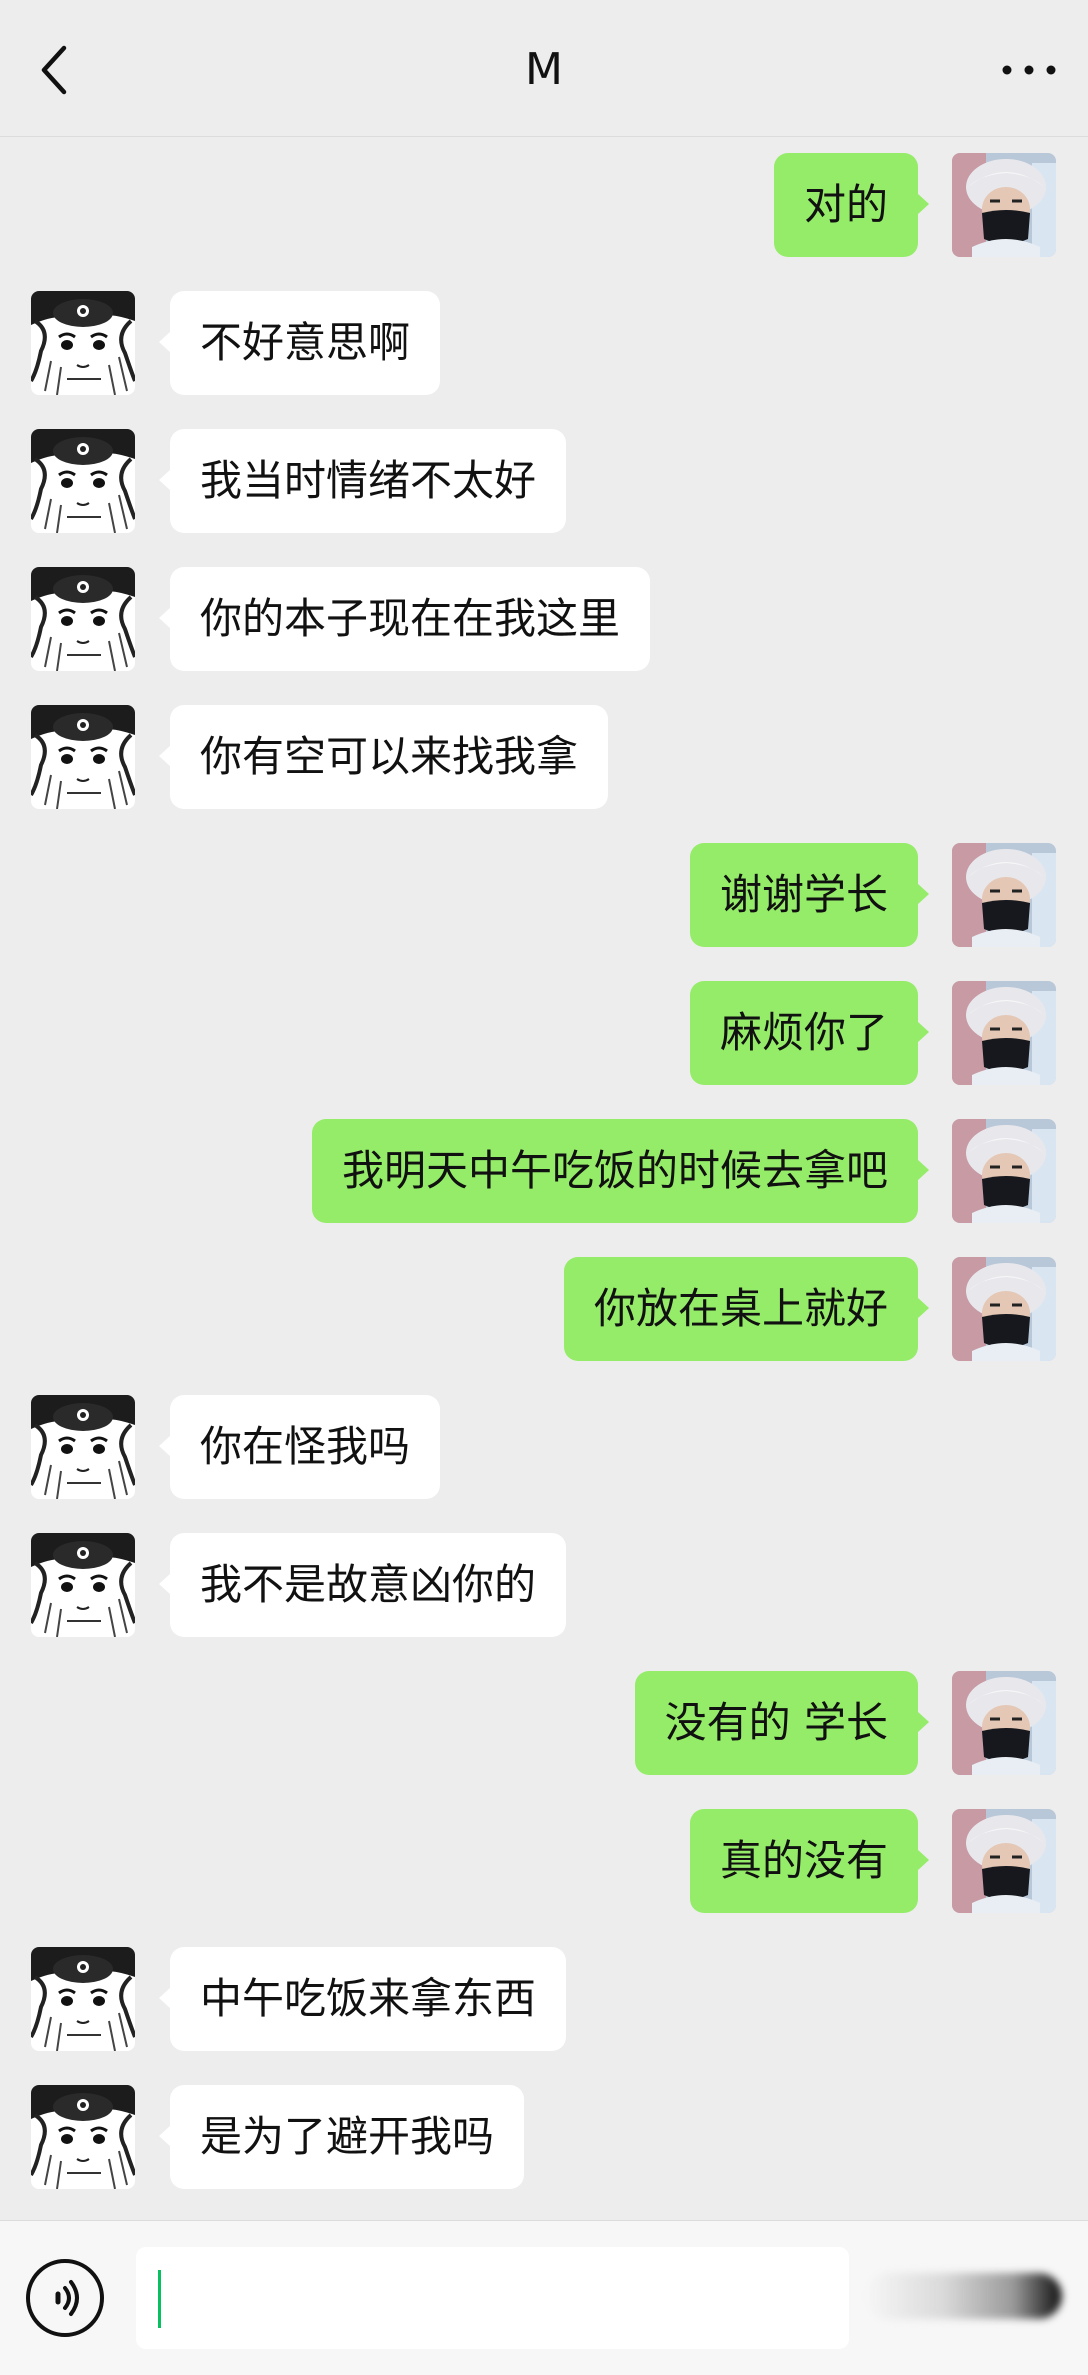 The height and width of the screenshot is (2375, 1088). Describe the element at coordinates (544, 343) in the screenshot. I see `message-row-incoming: 不好意思啊` at that location.